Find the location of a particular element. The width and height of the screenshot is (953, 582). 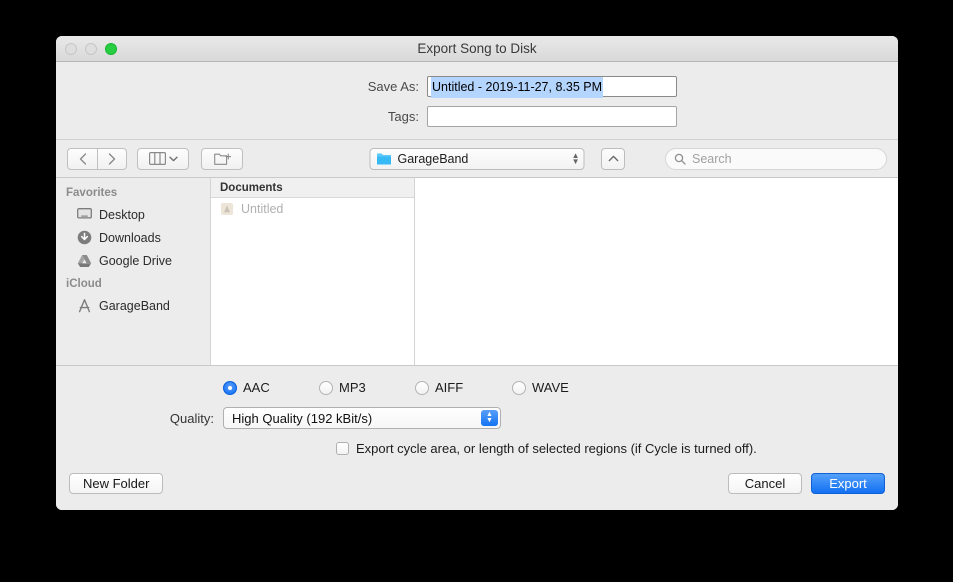

finder-toolbar: GarageBand ▲ ▼ Search is located at coordinates (477, 158).